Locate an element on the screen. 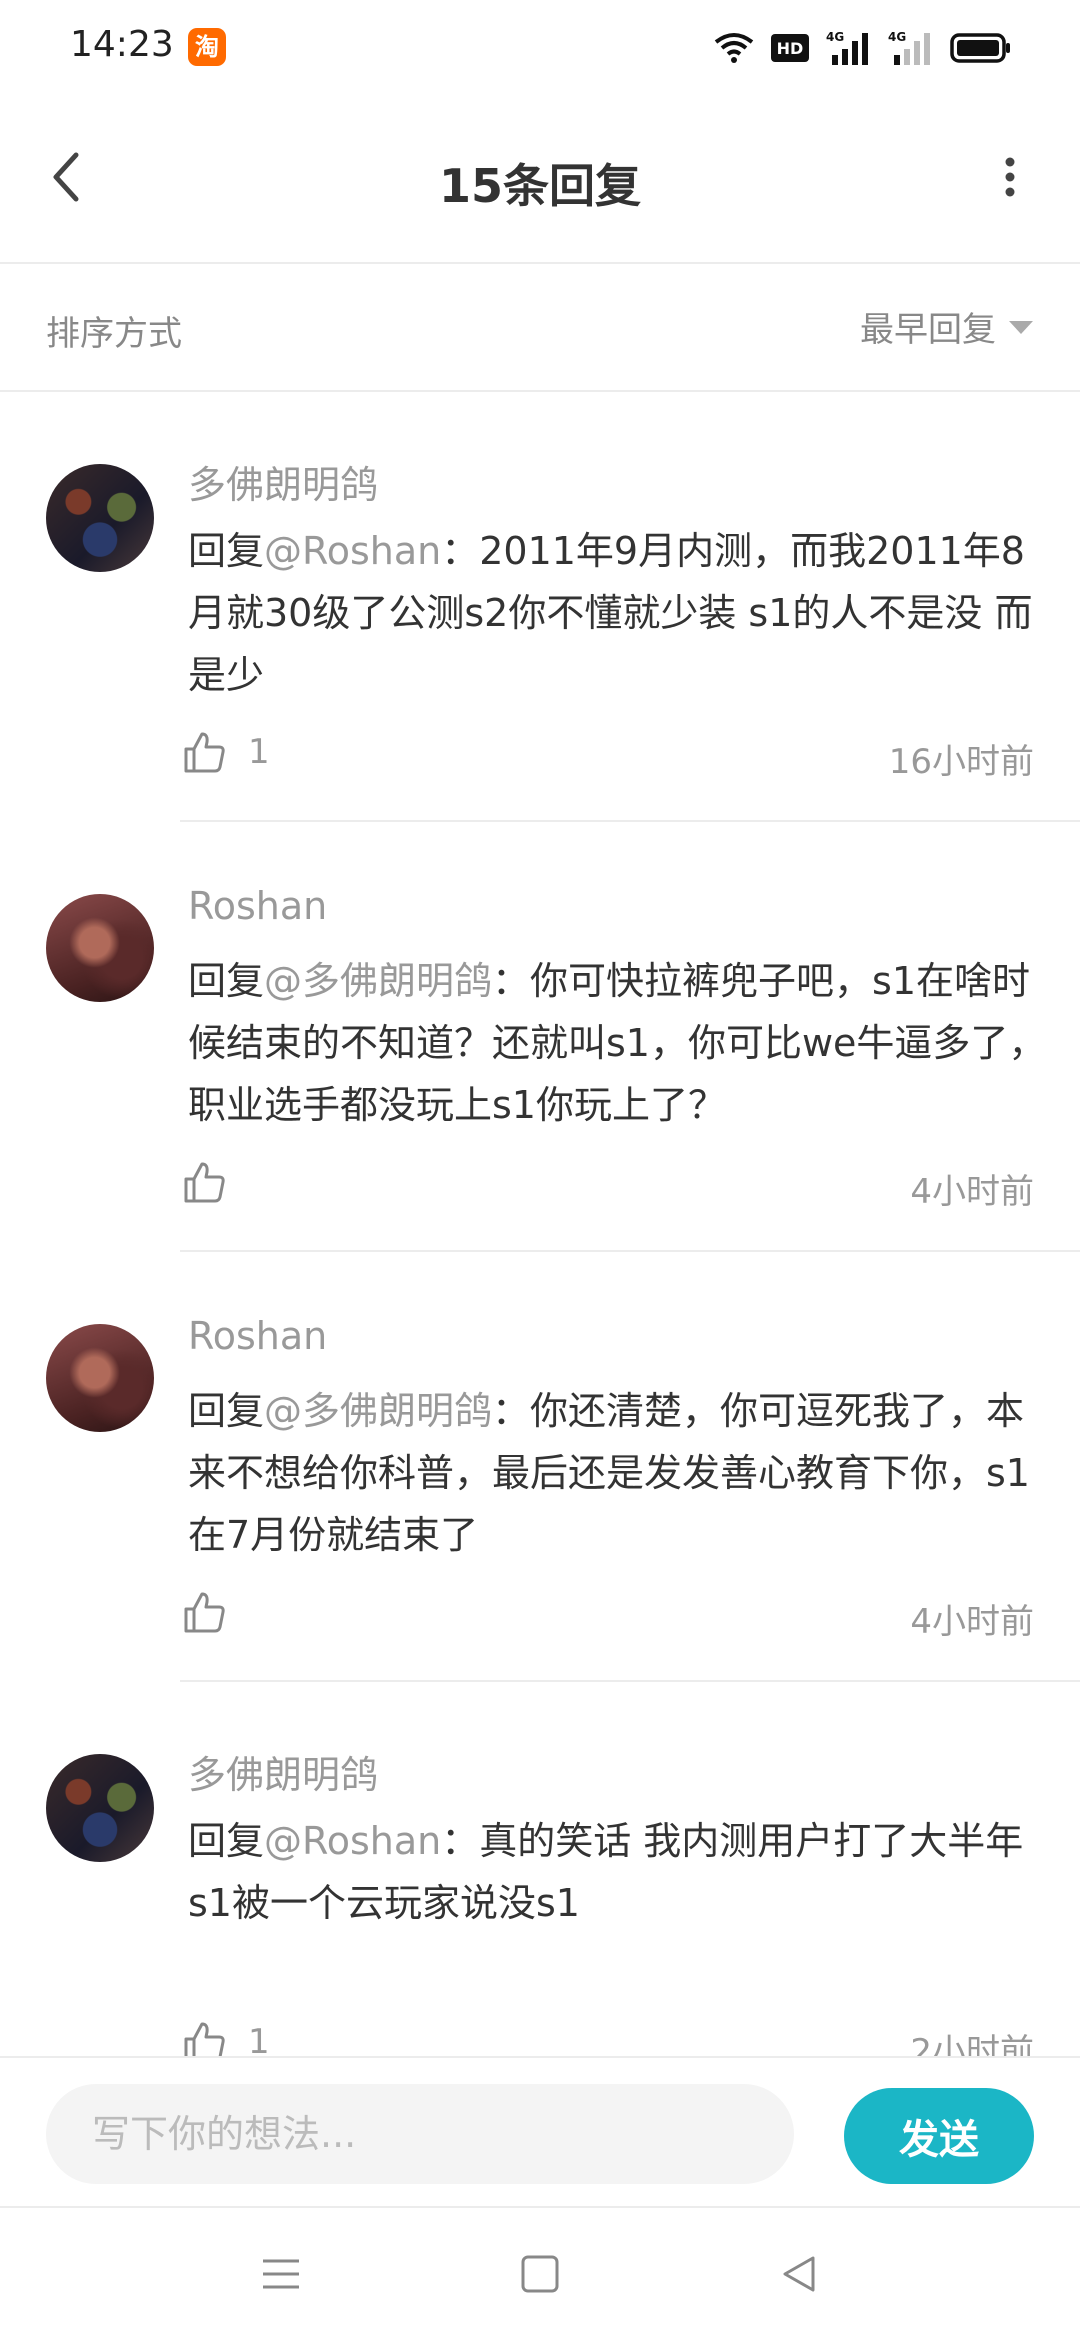  system-back-button is located at coordinates (799, 2274).